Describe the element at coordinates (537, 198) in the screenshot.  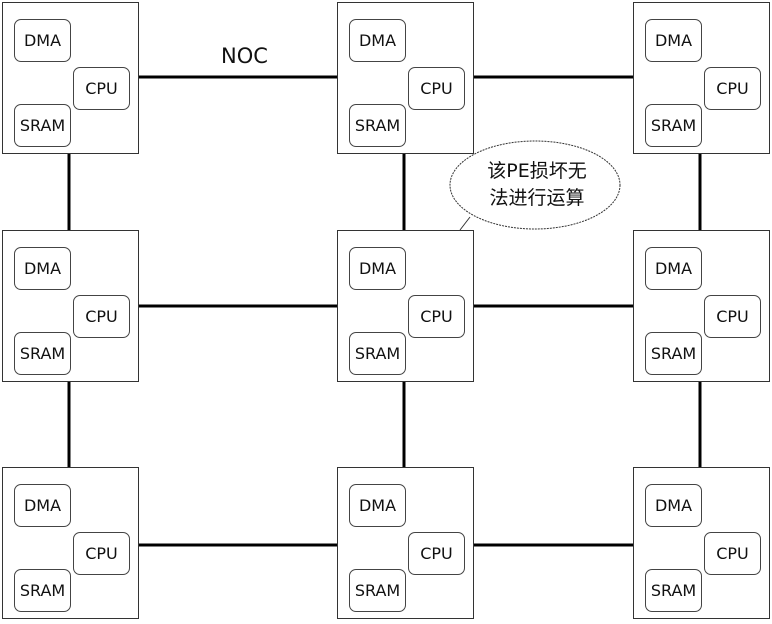
I see `callout-line-2: 法进行运算` at that location.